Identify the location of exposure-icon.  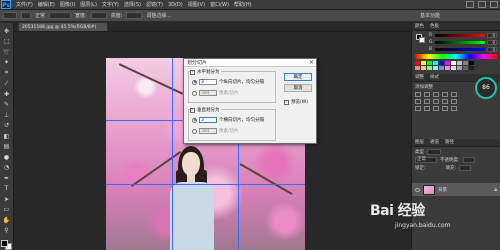
(445, 94).